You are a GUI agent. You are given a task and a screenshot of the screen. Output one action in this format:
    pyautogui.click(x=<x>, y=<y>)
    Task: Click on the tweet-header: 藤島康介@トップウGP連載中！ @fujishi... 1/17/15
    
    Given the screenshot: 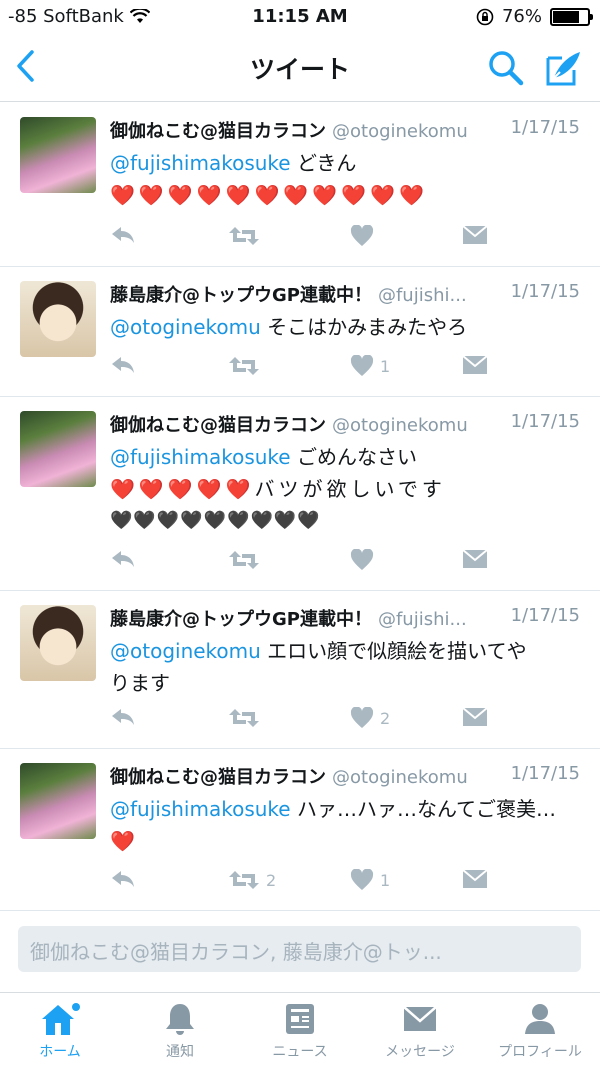 What is the action you would take?
    pyautogui.click(x=346, y=618)
    